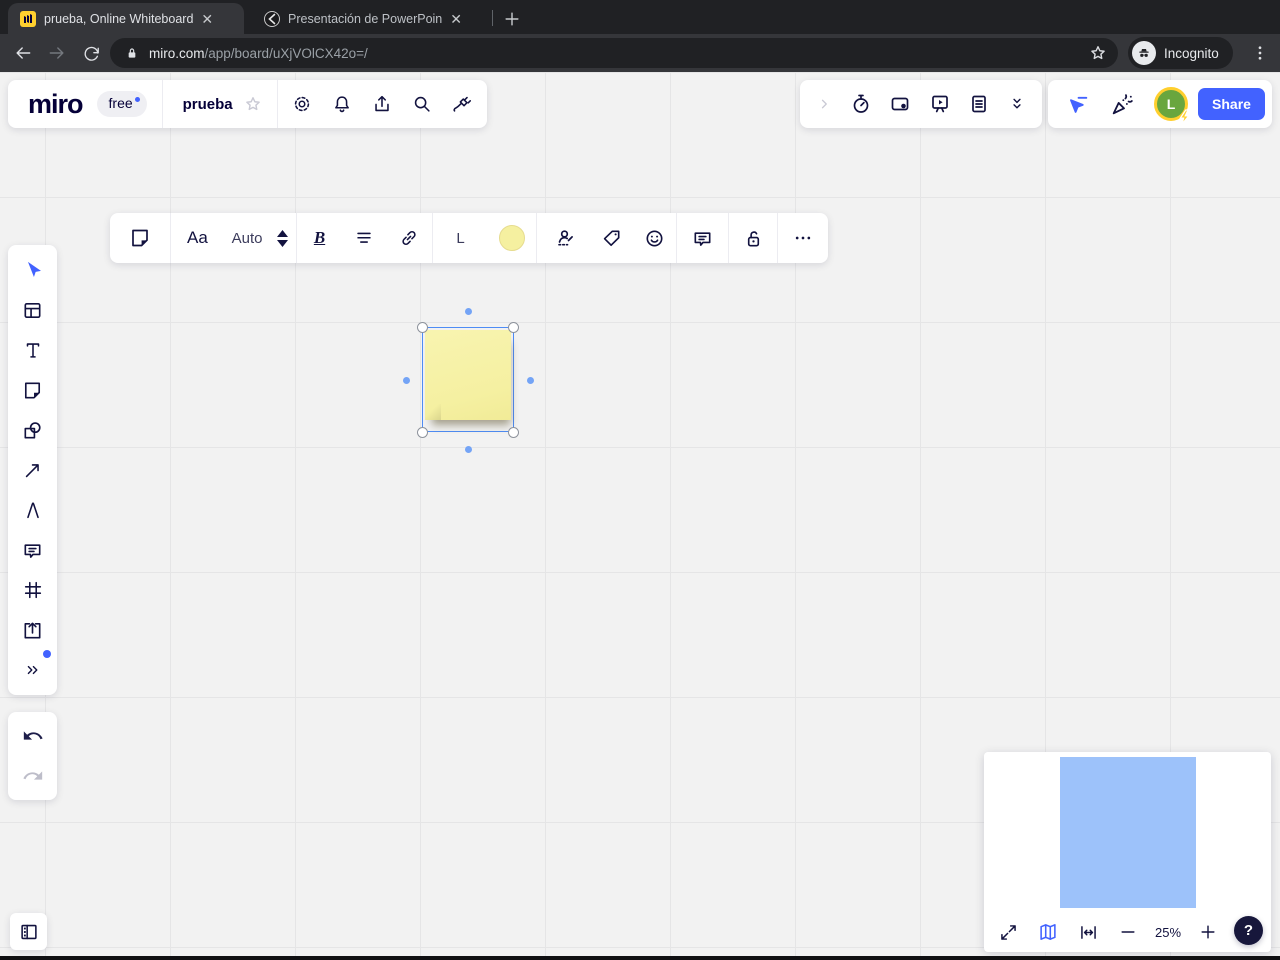  I want to click on link-button, so click(409, 238).